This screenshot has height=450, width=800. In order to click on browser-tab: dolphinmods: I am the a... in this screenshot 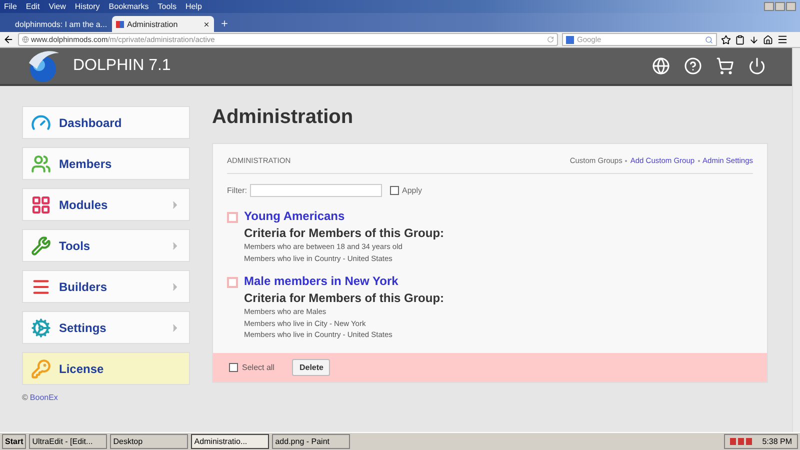, I will do `click(59, 24)`.